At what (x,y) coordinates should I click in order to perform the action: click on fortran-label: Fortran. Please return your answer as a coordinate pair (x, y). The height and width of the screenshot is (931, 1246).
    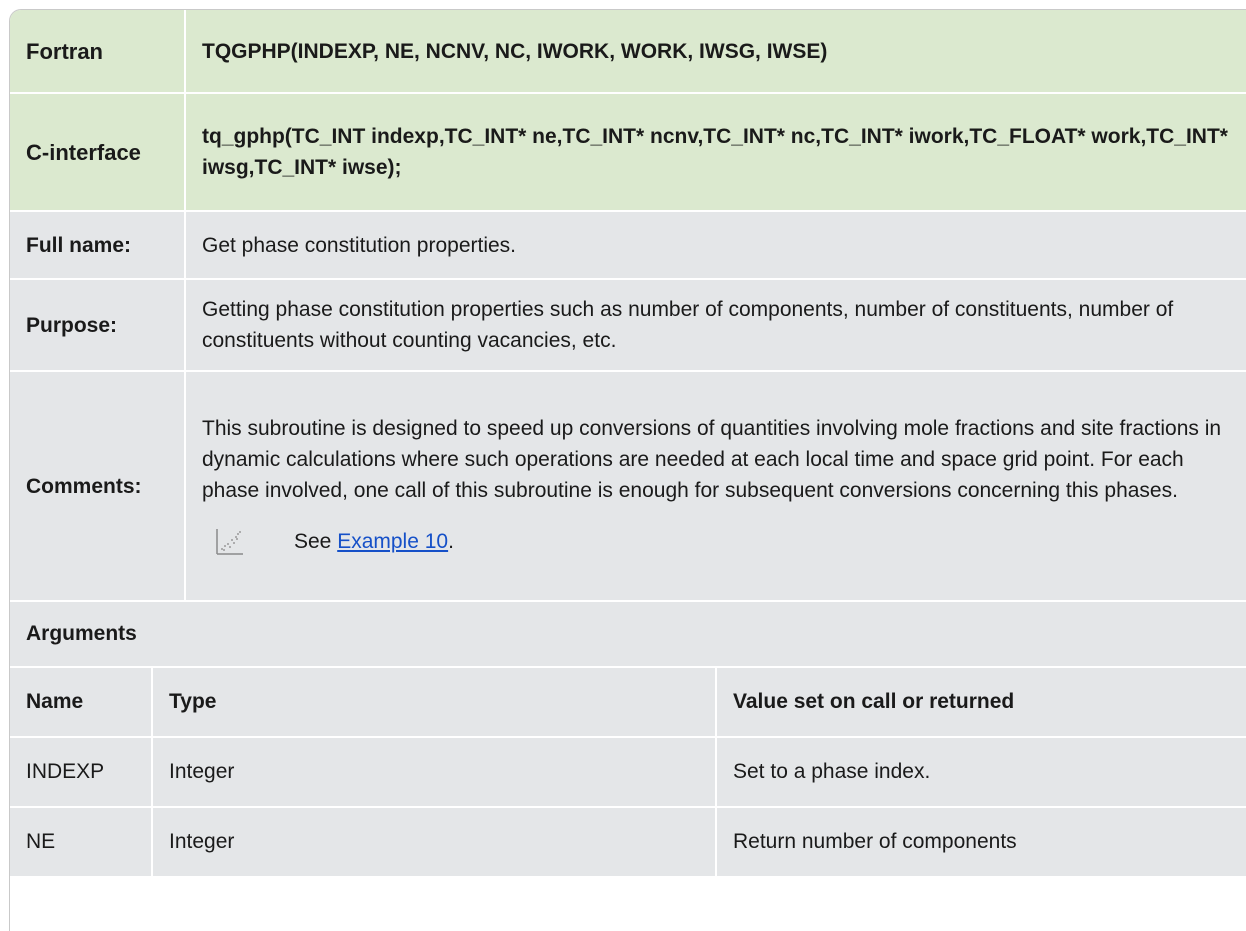
    Looking at the image, I should click on (98, 52).